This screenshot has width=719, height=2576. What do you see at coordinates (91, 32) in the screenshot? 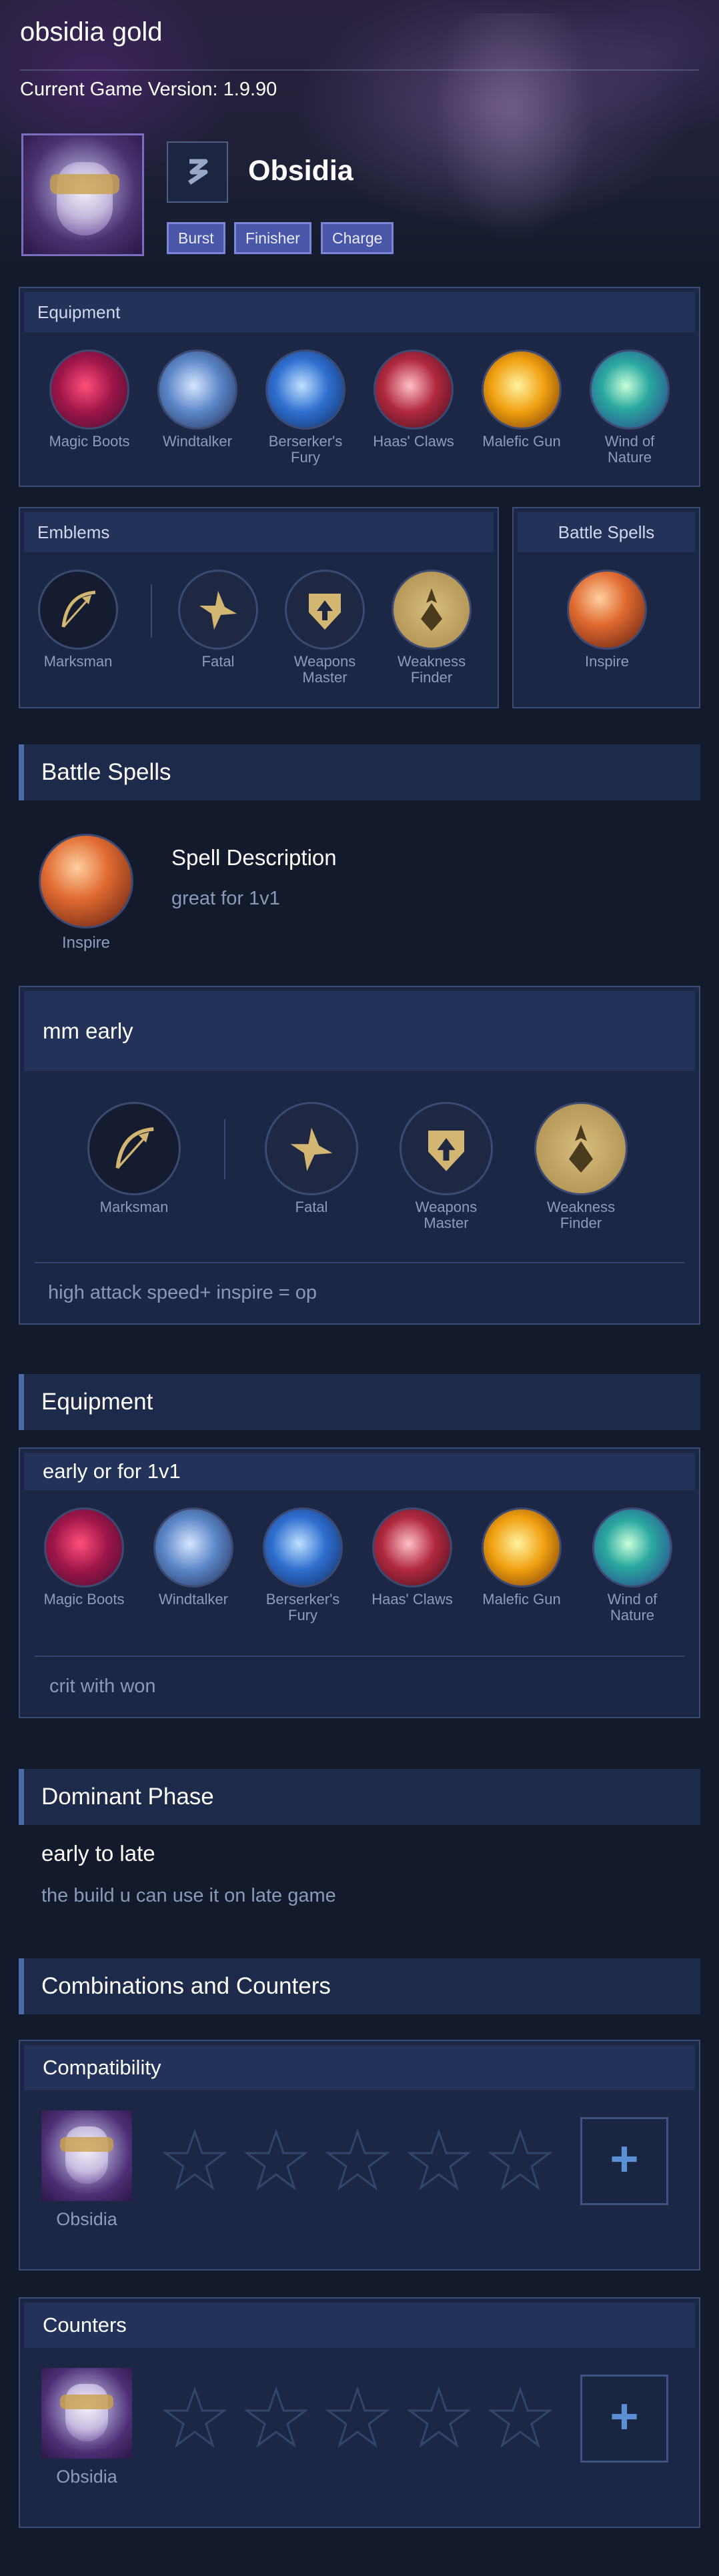
I see `page-title: obsidia gold` at bounding box center [91, 32].